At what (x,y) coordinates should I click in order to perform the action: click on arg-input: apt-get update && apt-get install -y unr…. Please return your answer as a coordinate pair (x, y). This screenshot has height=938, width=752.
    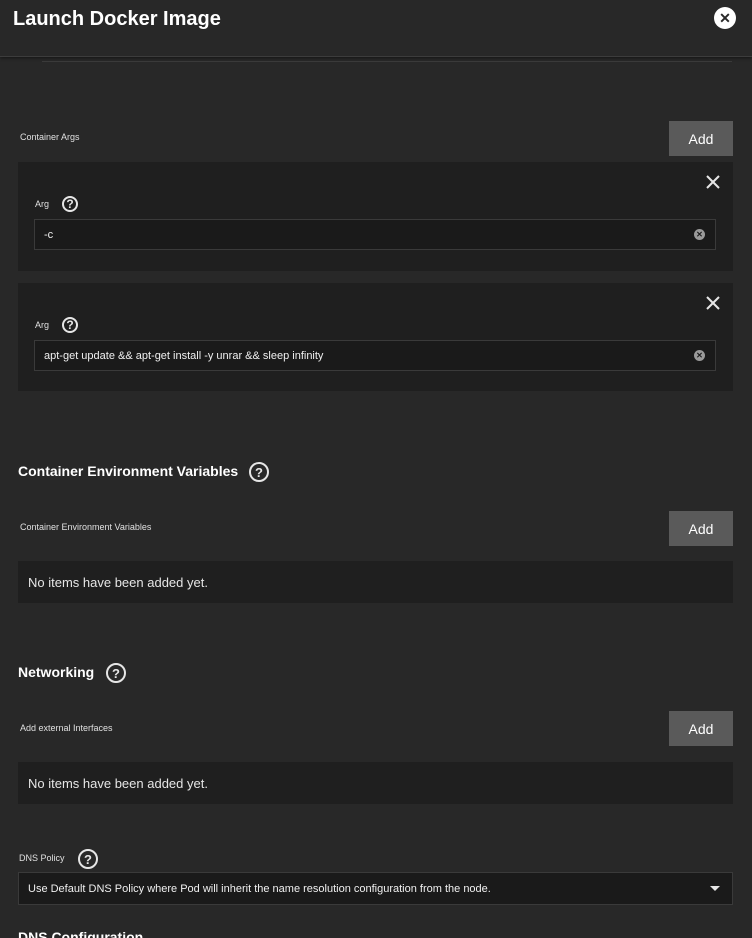
    Looking at the image, I should click on (375, 355).